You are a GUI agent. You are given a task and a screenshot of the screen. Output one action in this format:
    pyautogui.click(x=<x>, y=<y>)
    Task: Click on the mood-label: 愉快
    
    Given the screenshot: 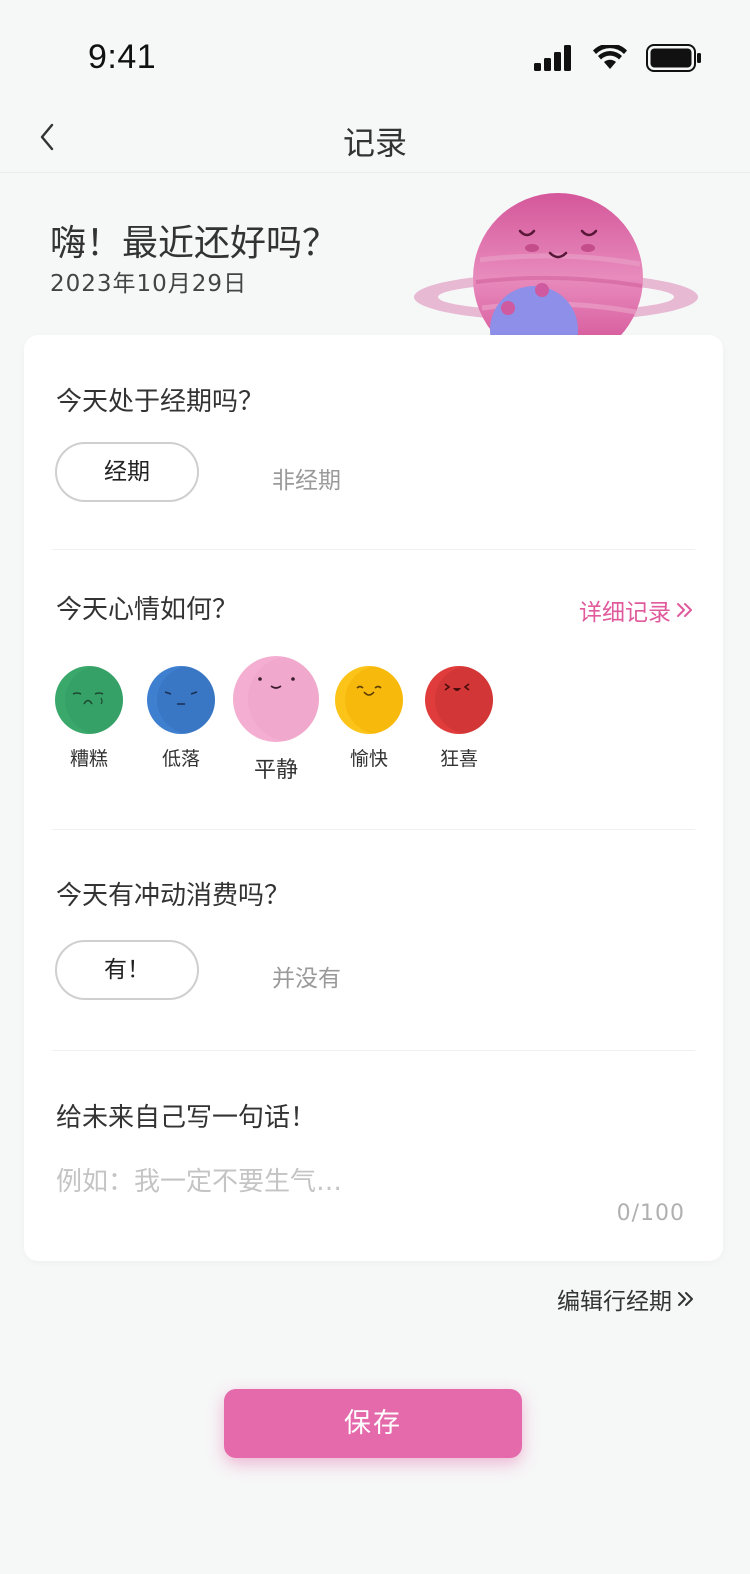 What is the action you would take?
    pyautogui.click(x=368, y=759)
    